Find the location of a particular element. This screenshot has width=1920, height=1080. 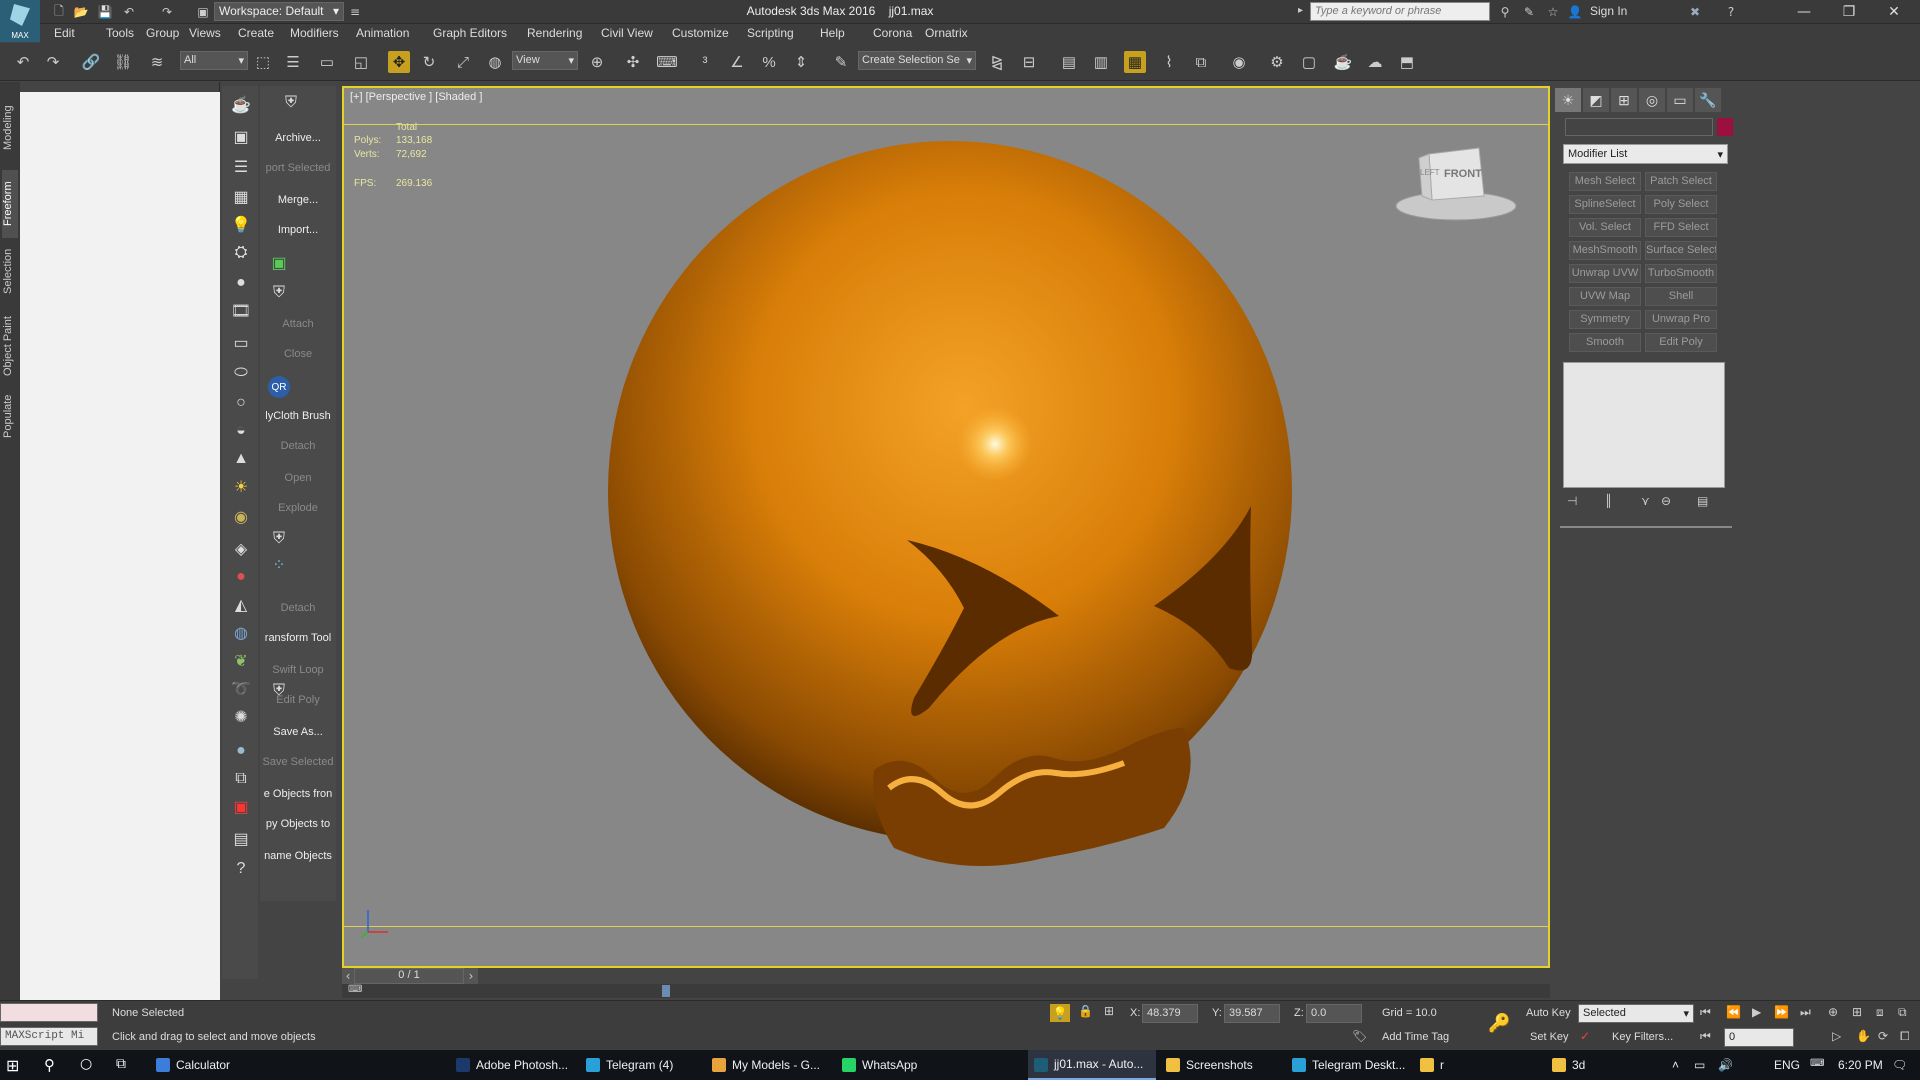

move-icon: ✥ is located at coordinates (399, 62).